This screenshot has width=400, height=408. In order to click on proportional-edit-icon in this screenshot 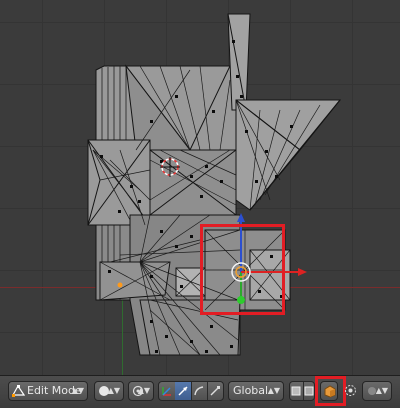, I will do `click(350, 390)`.